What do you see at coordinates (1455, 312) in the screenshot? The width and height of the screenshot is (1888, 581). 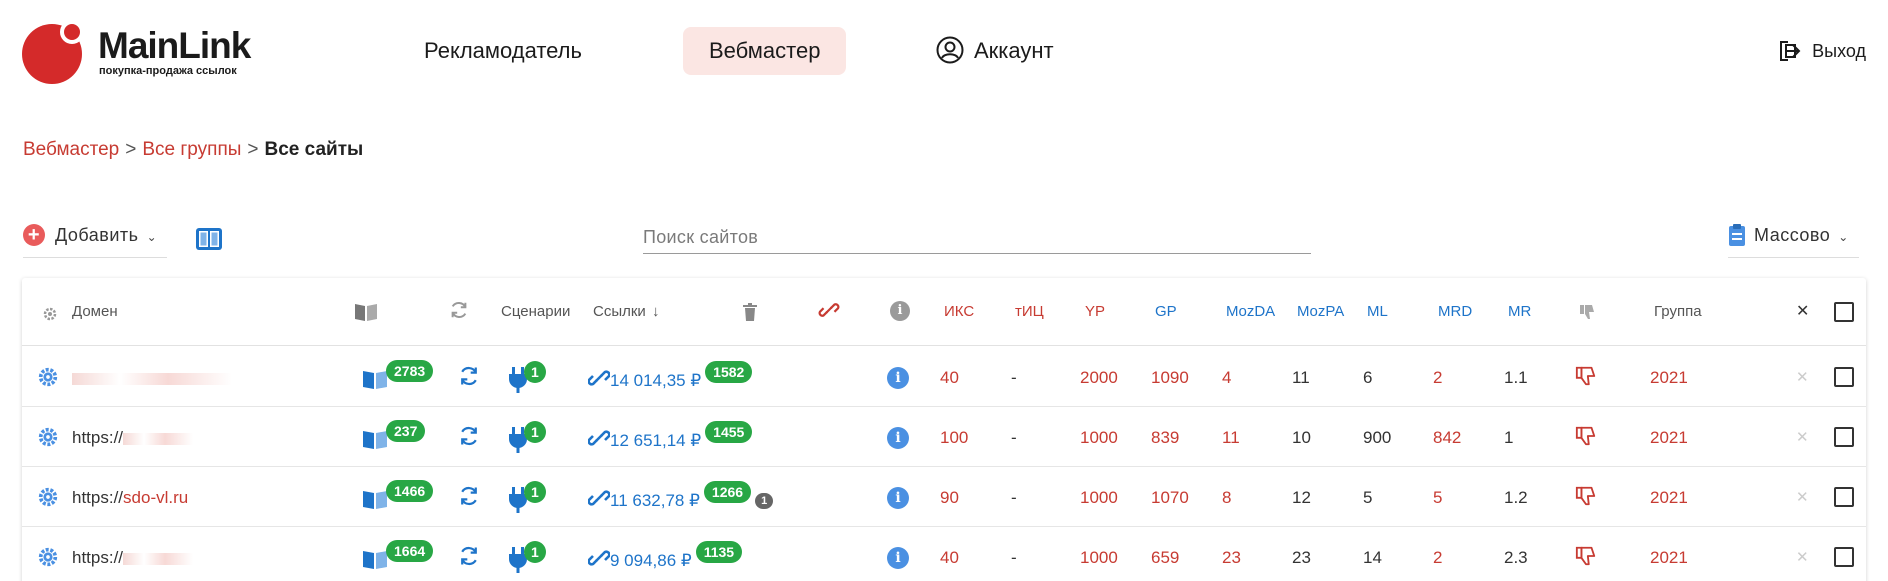 I see `col-mrd: MRD` at bounding box center [1455, 312].